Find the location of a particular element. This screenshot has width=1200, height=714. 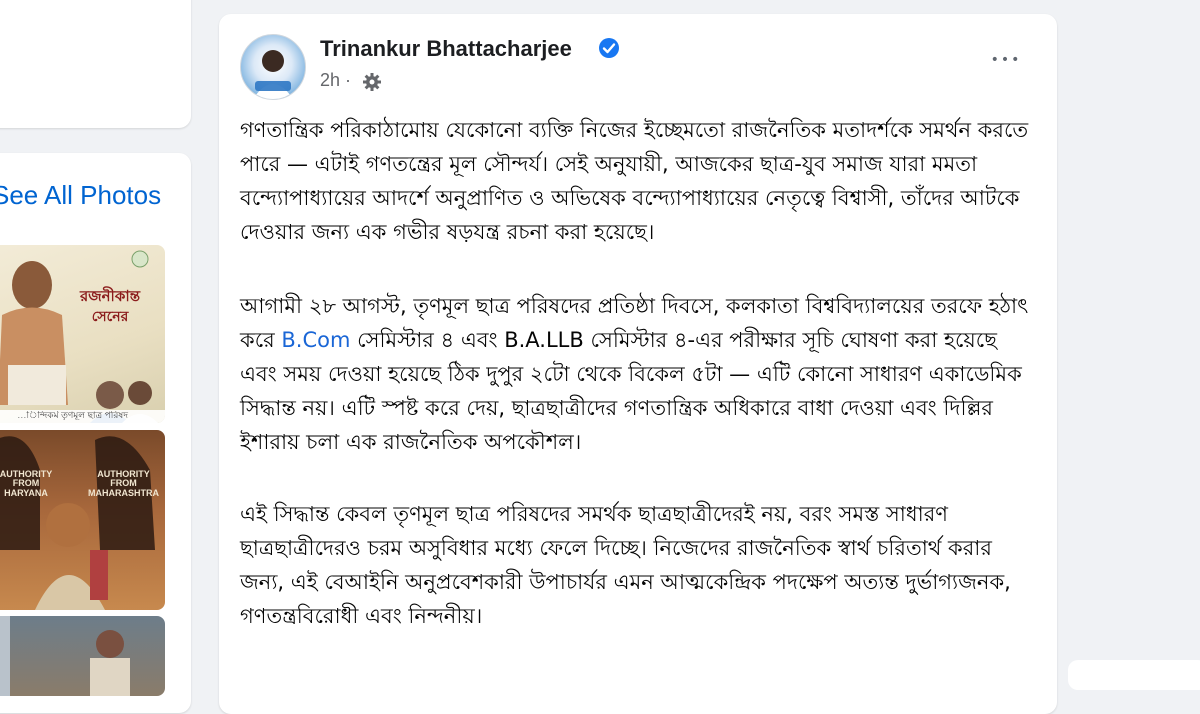

gear-icon is located at coordinates (372, 82).